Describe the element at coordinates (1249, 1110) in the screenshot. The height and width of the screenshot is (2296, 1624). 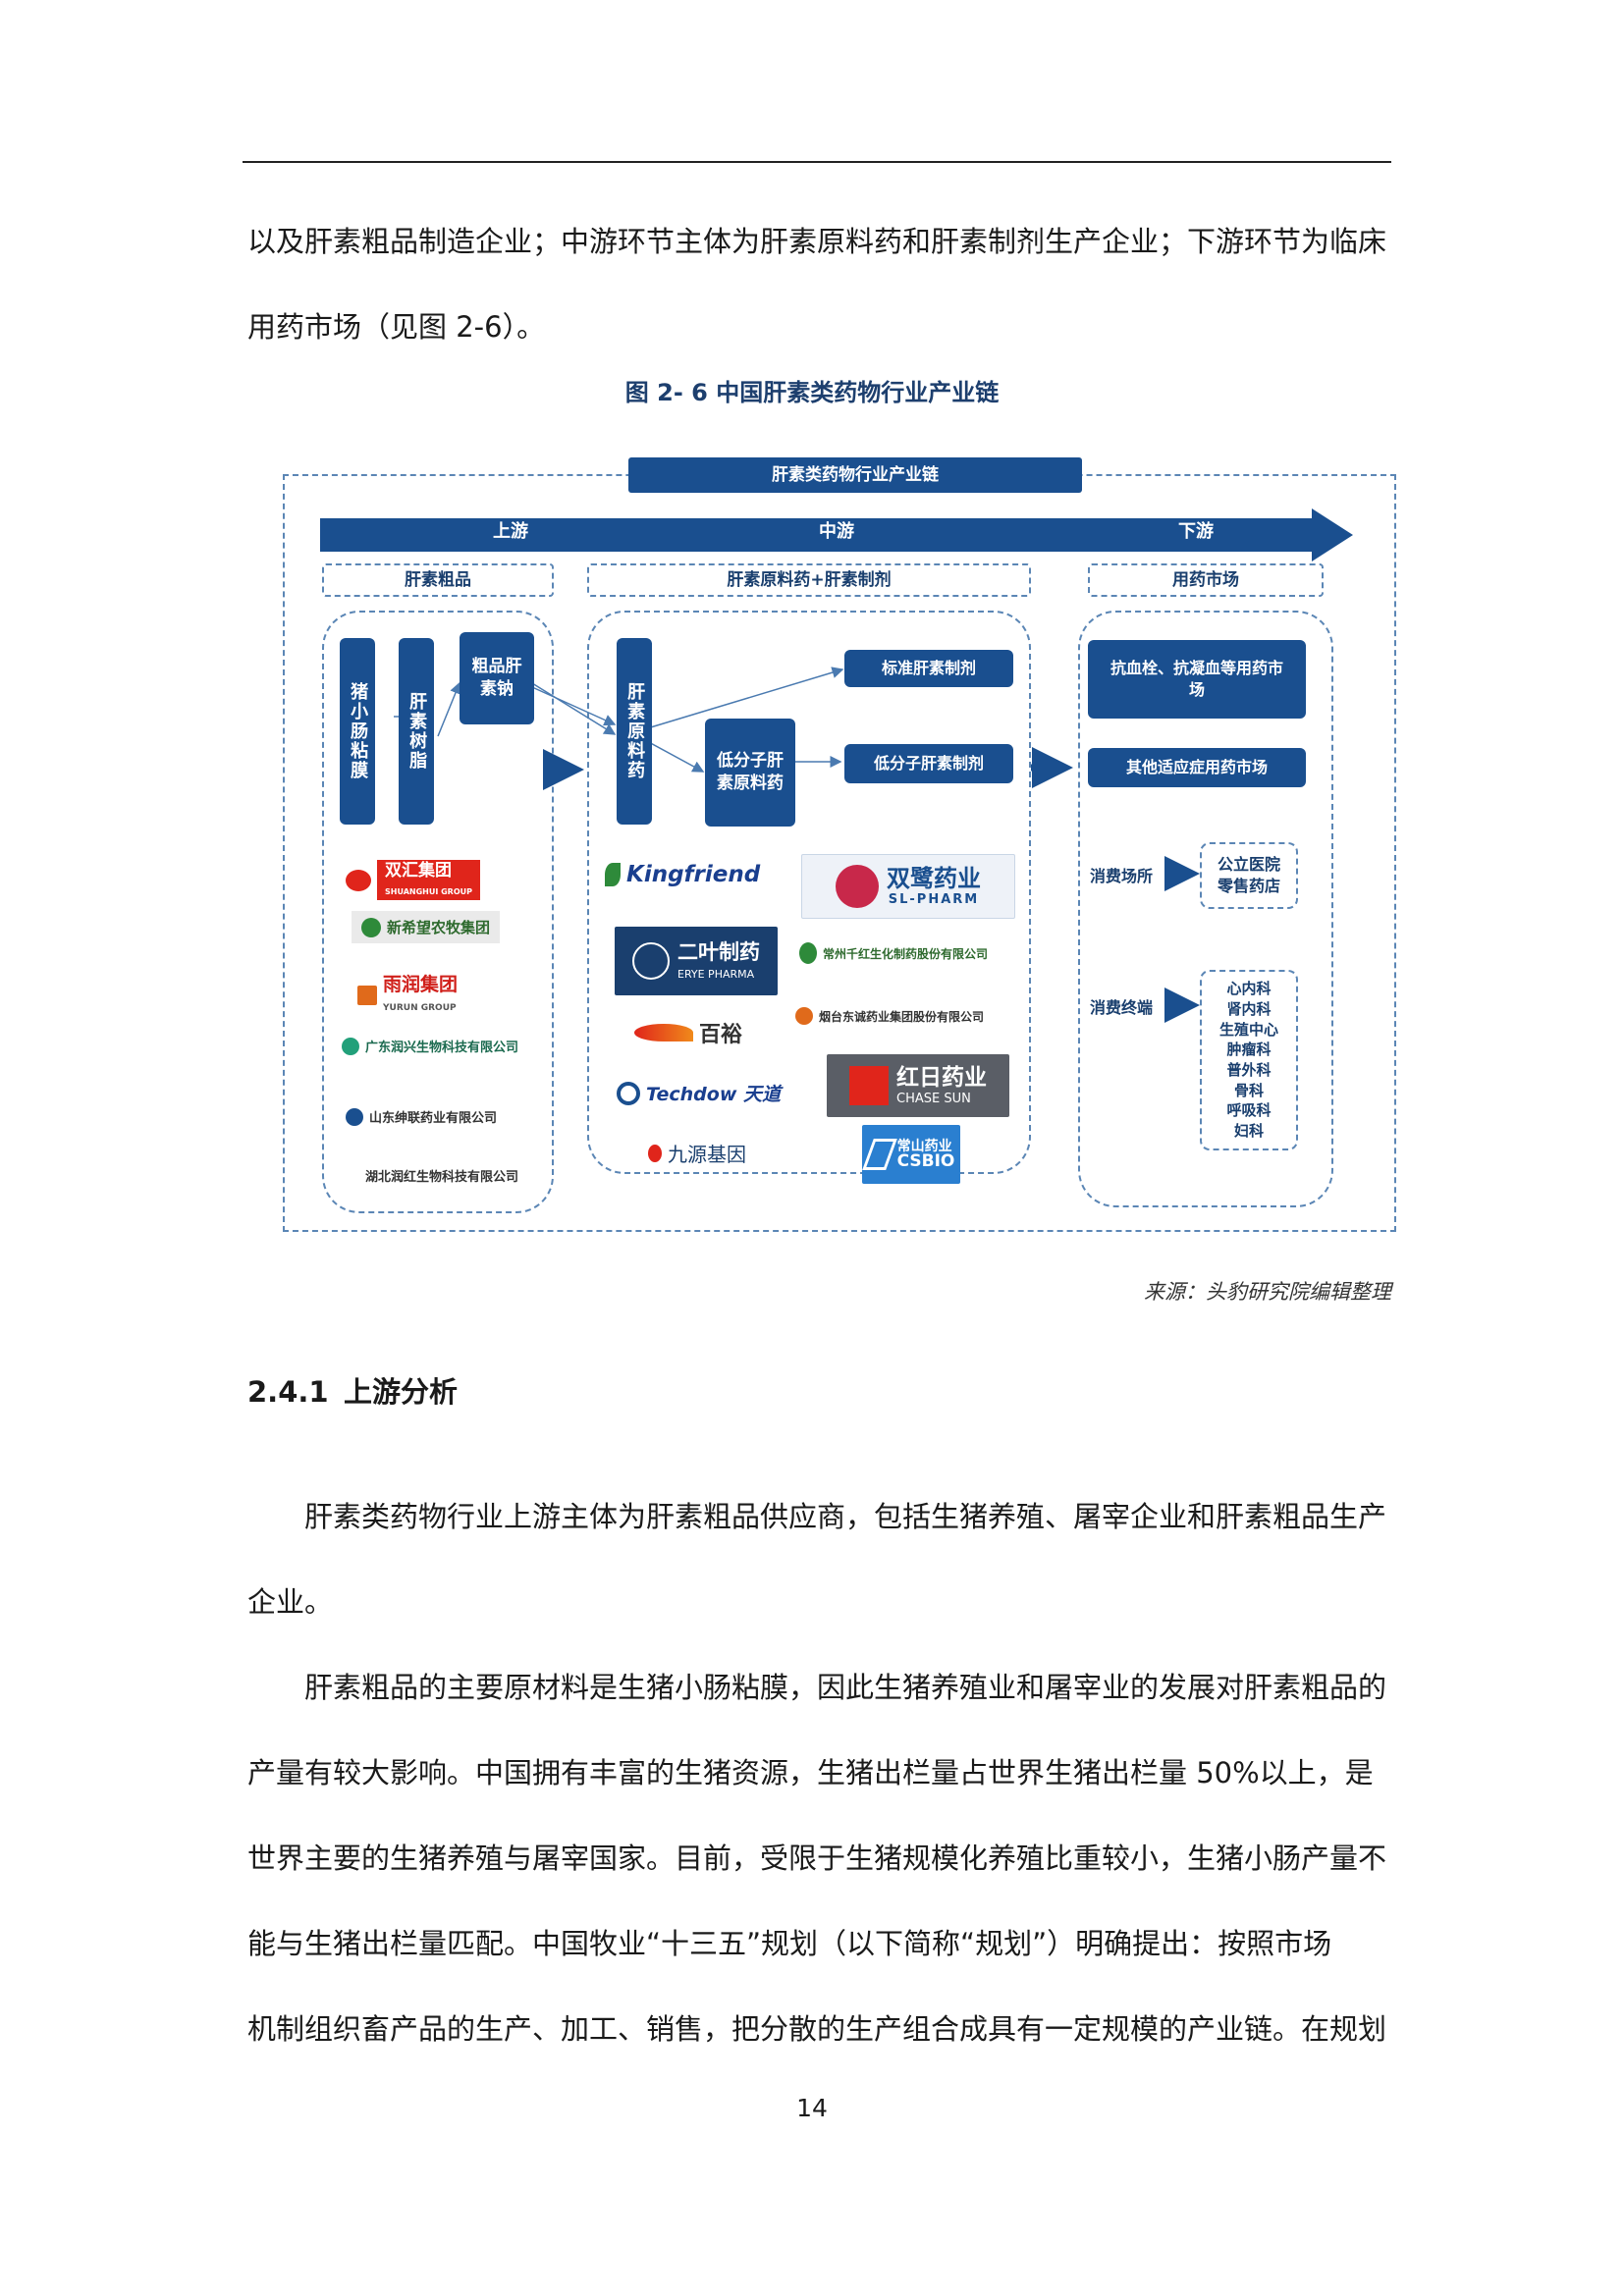
I see `terminal-item: 呼吸科` at that location.